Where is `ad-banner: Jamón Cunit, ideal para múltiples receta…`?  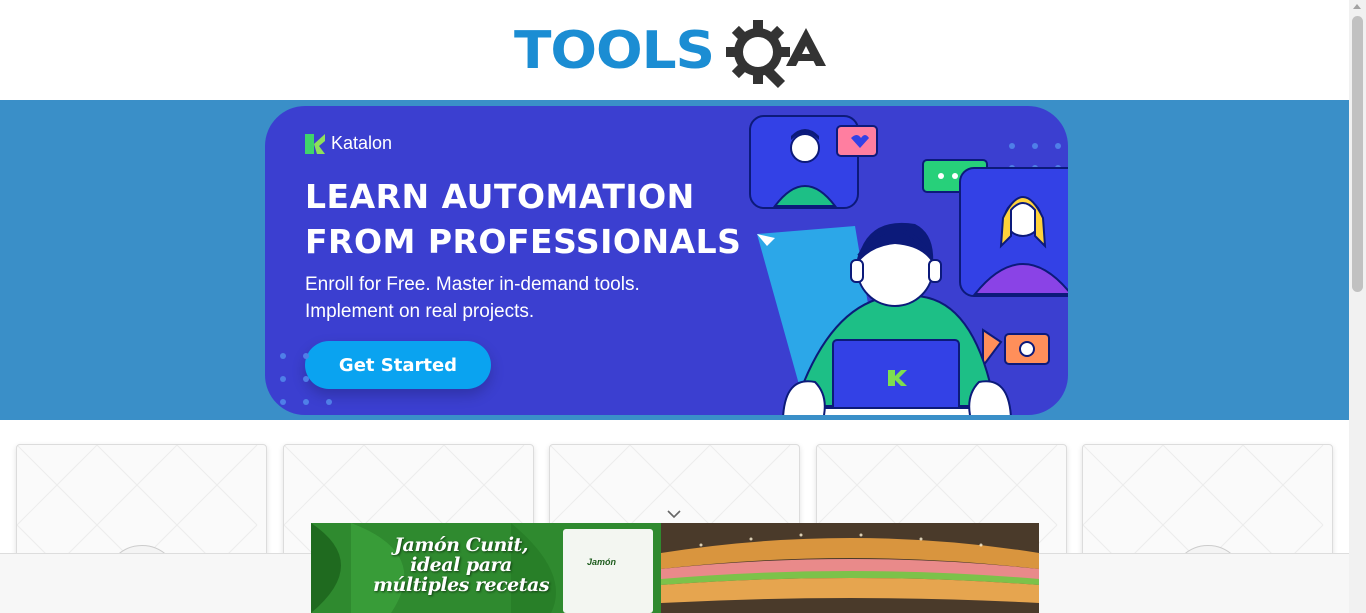 ad-banner: Jamón Cunit, ideal para múltiples receta… is located at coordinates (675, 568).